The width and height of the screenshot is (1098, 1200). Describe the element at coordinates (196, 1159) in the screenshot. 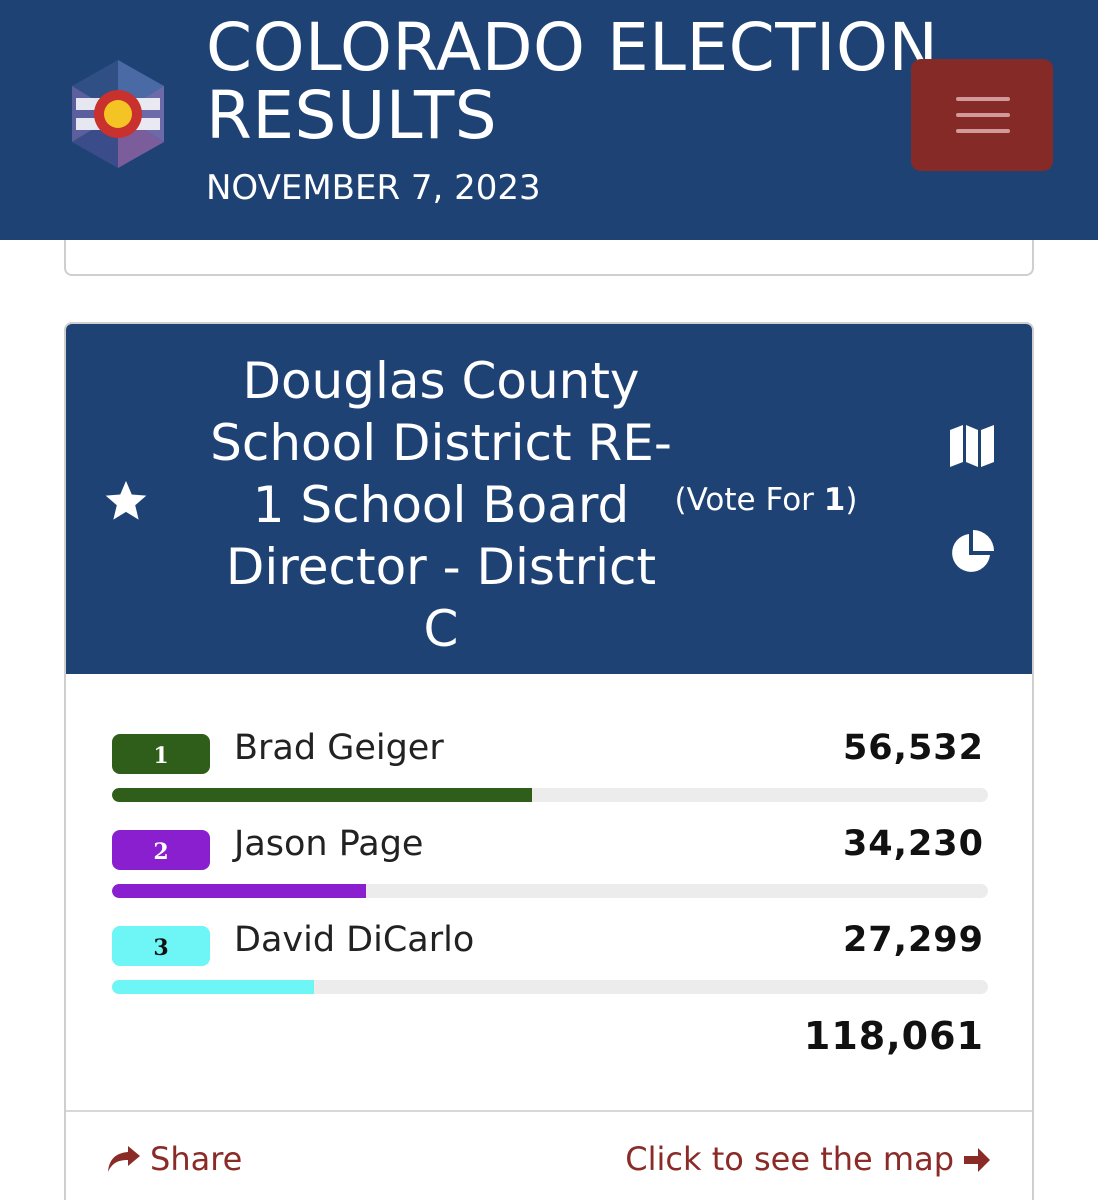

I see `share-label: Share` at that location.